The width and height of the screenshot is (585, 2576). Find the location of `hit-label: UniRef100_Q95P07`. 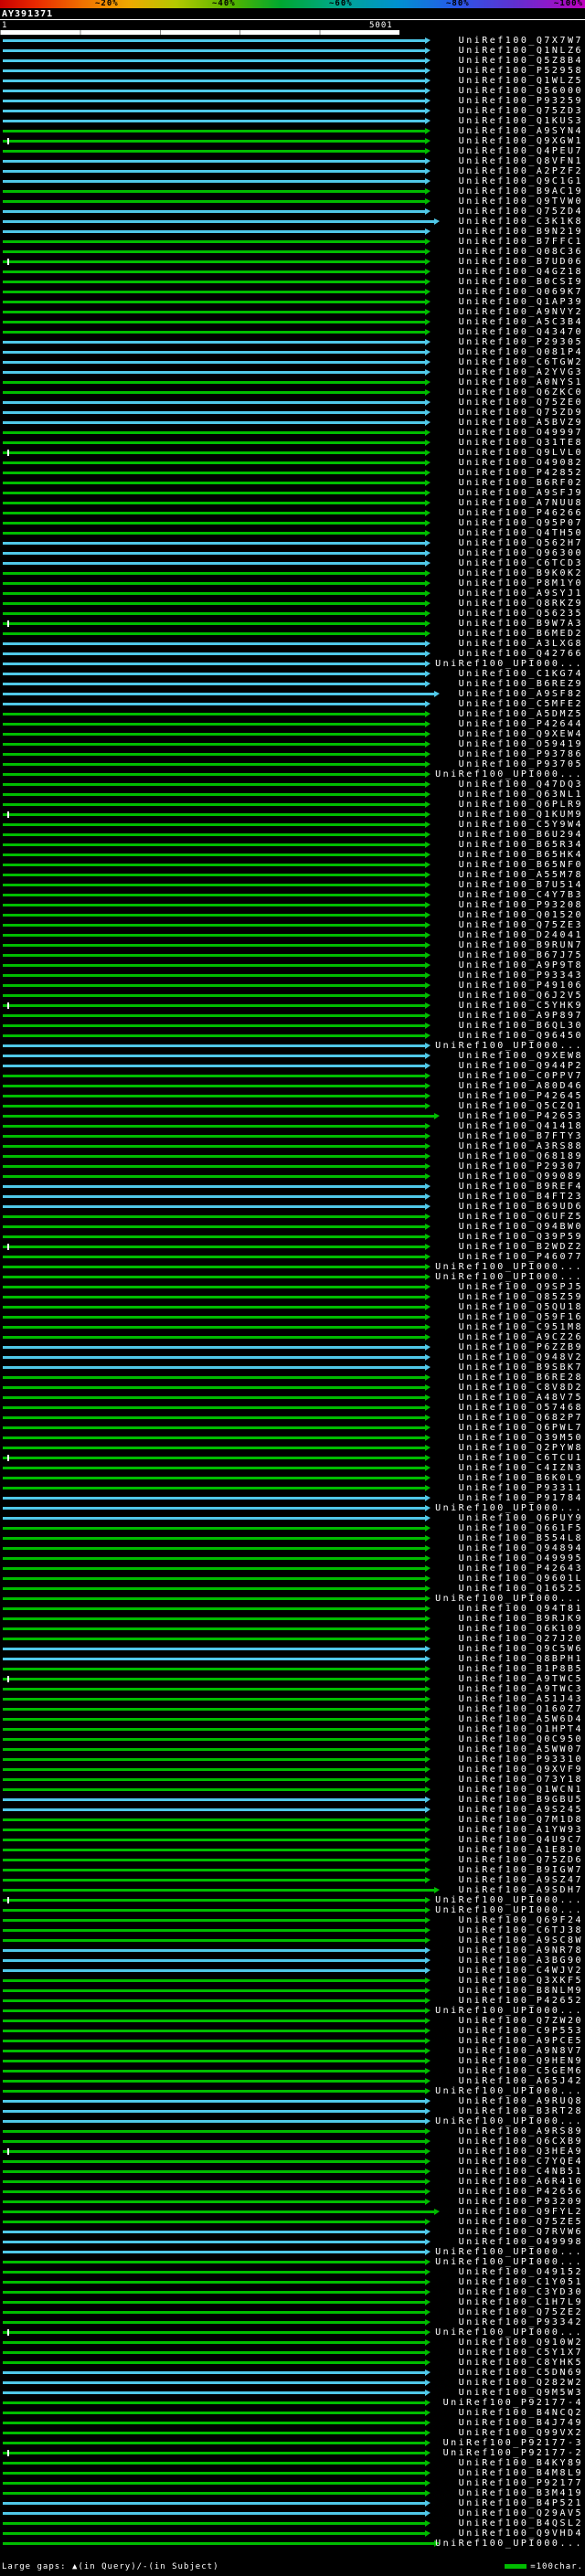

hit-label: UniRef100_Q95P07 is located at coordinates (521, 523).